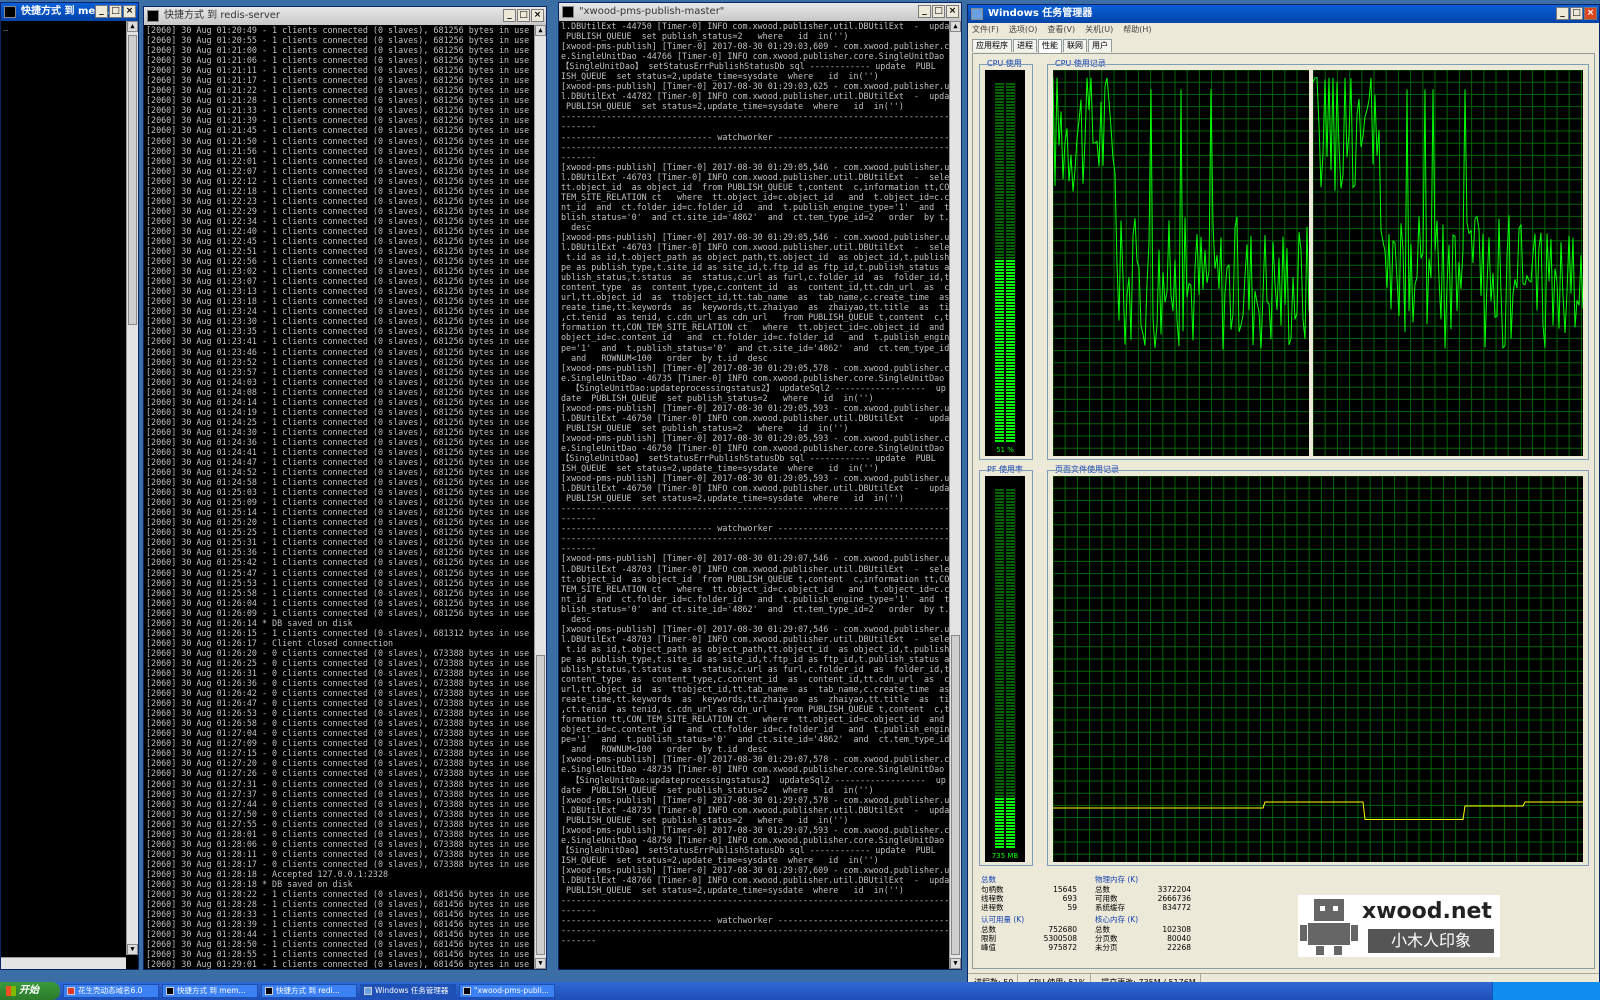  Describe the element at coordinates (63, 963) in the screenshot. I see `horizontal-scrollbar` at that location.